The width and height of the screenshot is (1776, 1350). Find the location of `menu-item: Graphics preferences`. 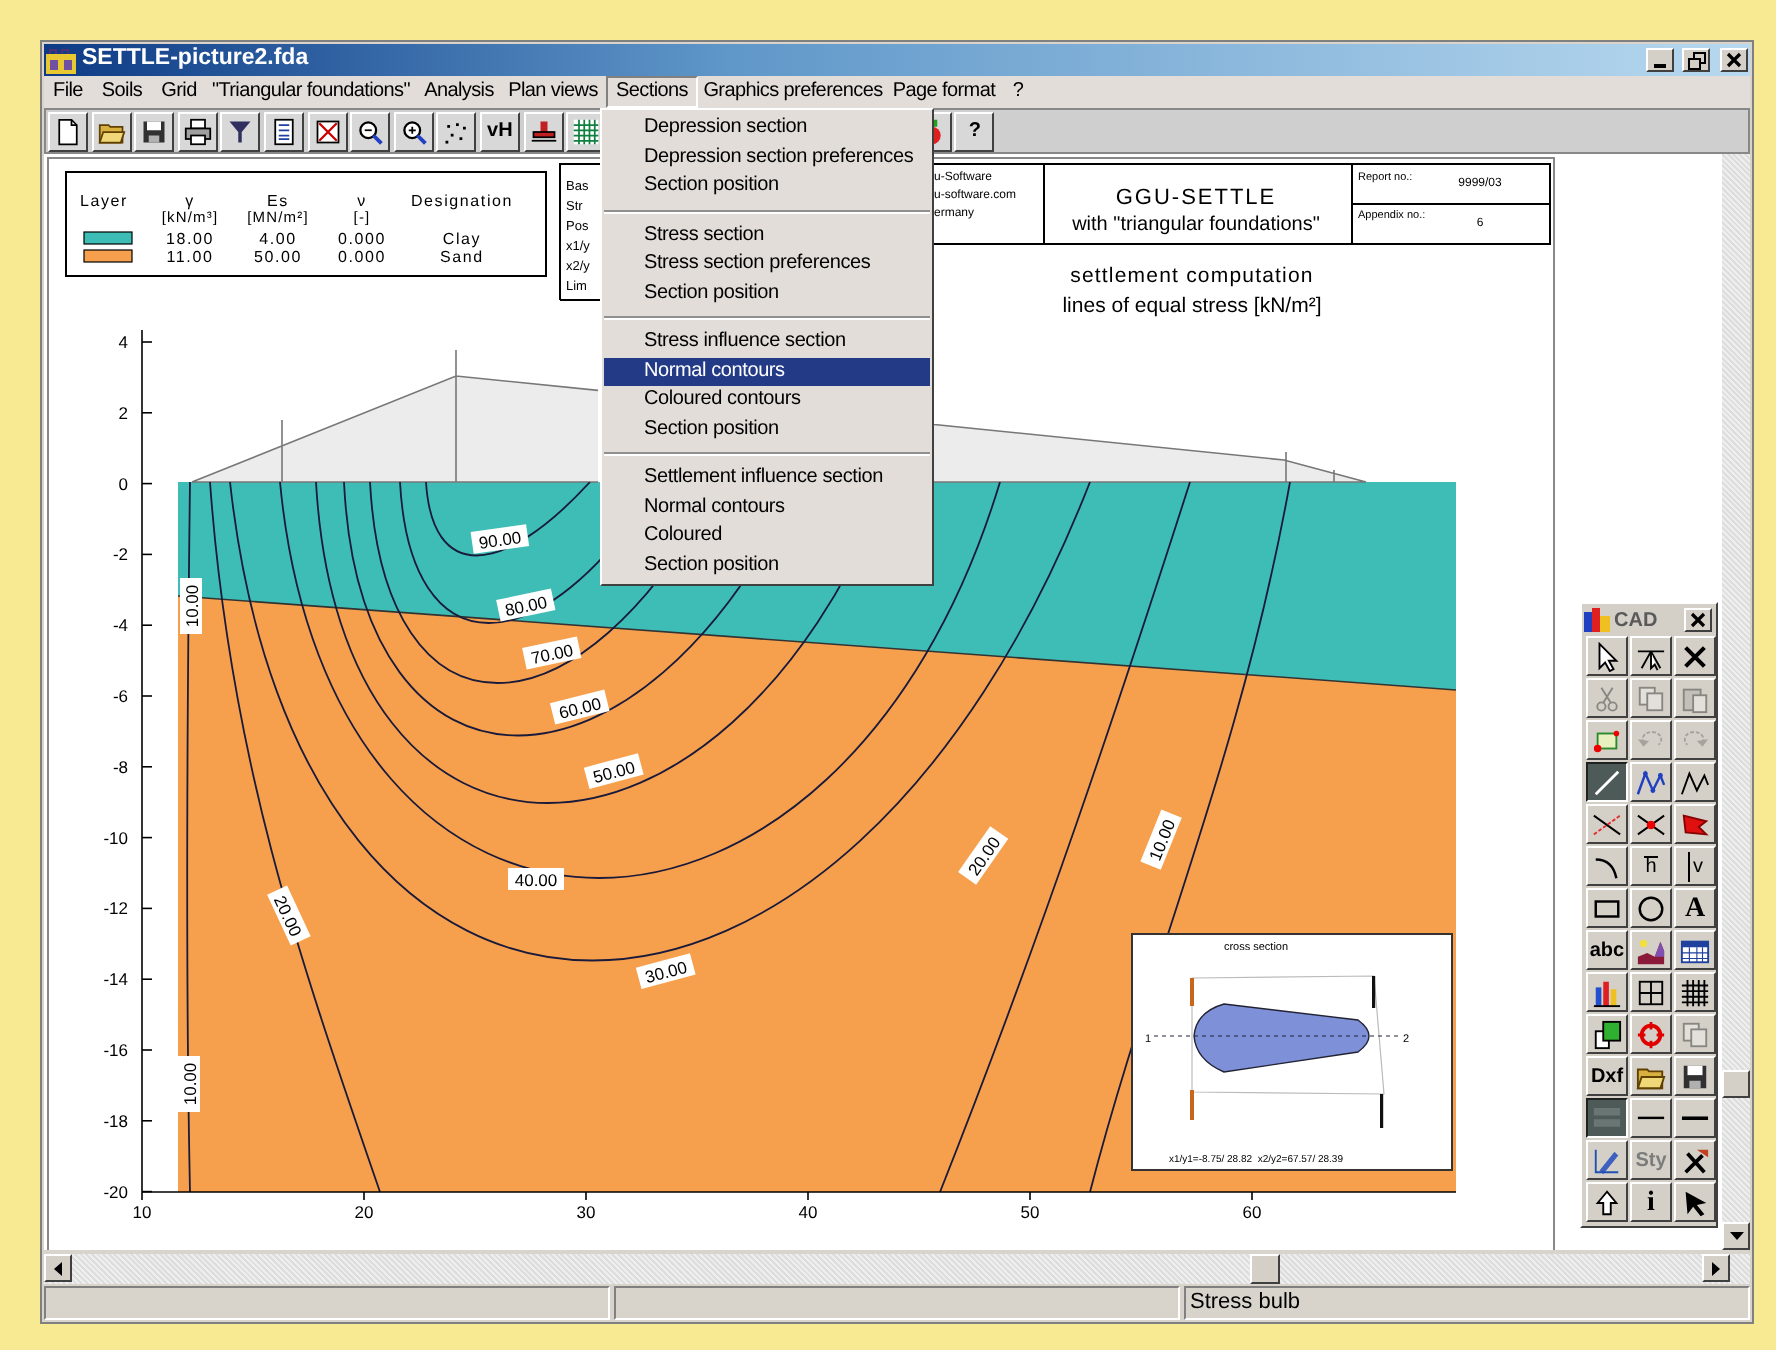

menu-item: Graphics preferences is located at coordinates (793, 92).